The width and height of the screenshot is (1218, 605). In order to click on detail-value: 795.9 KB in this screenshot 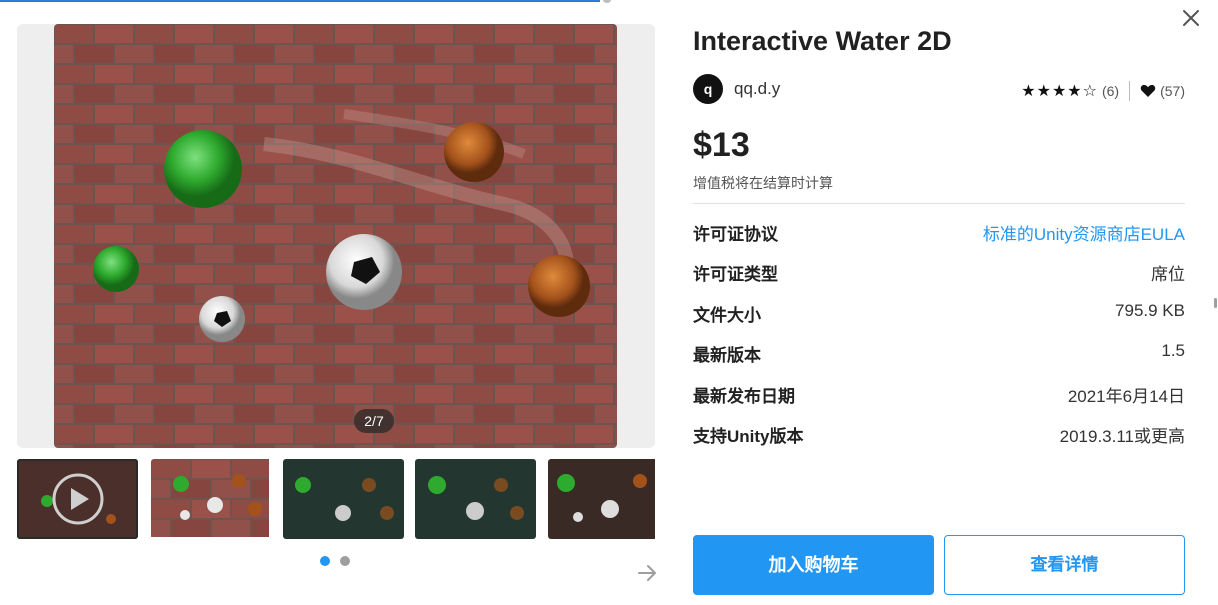, I will do `click(1150, 310)`.